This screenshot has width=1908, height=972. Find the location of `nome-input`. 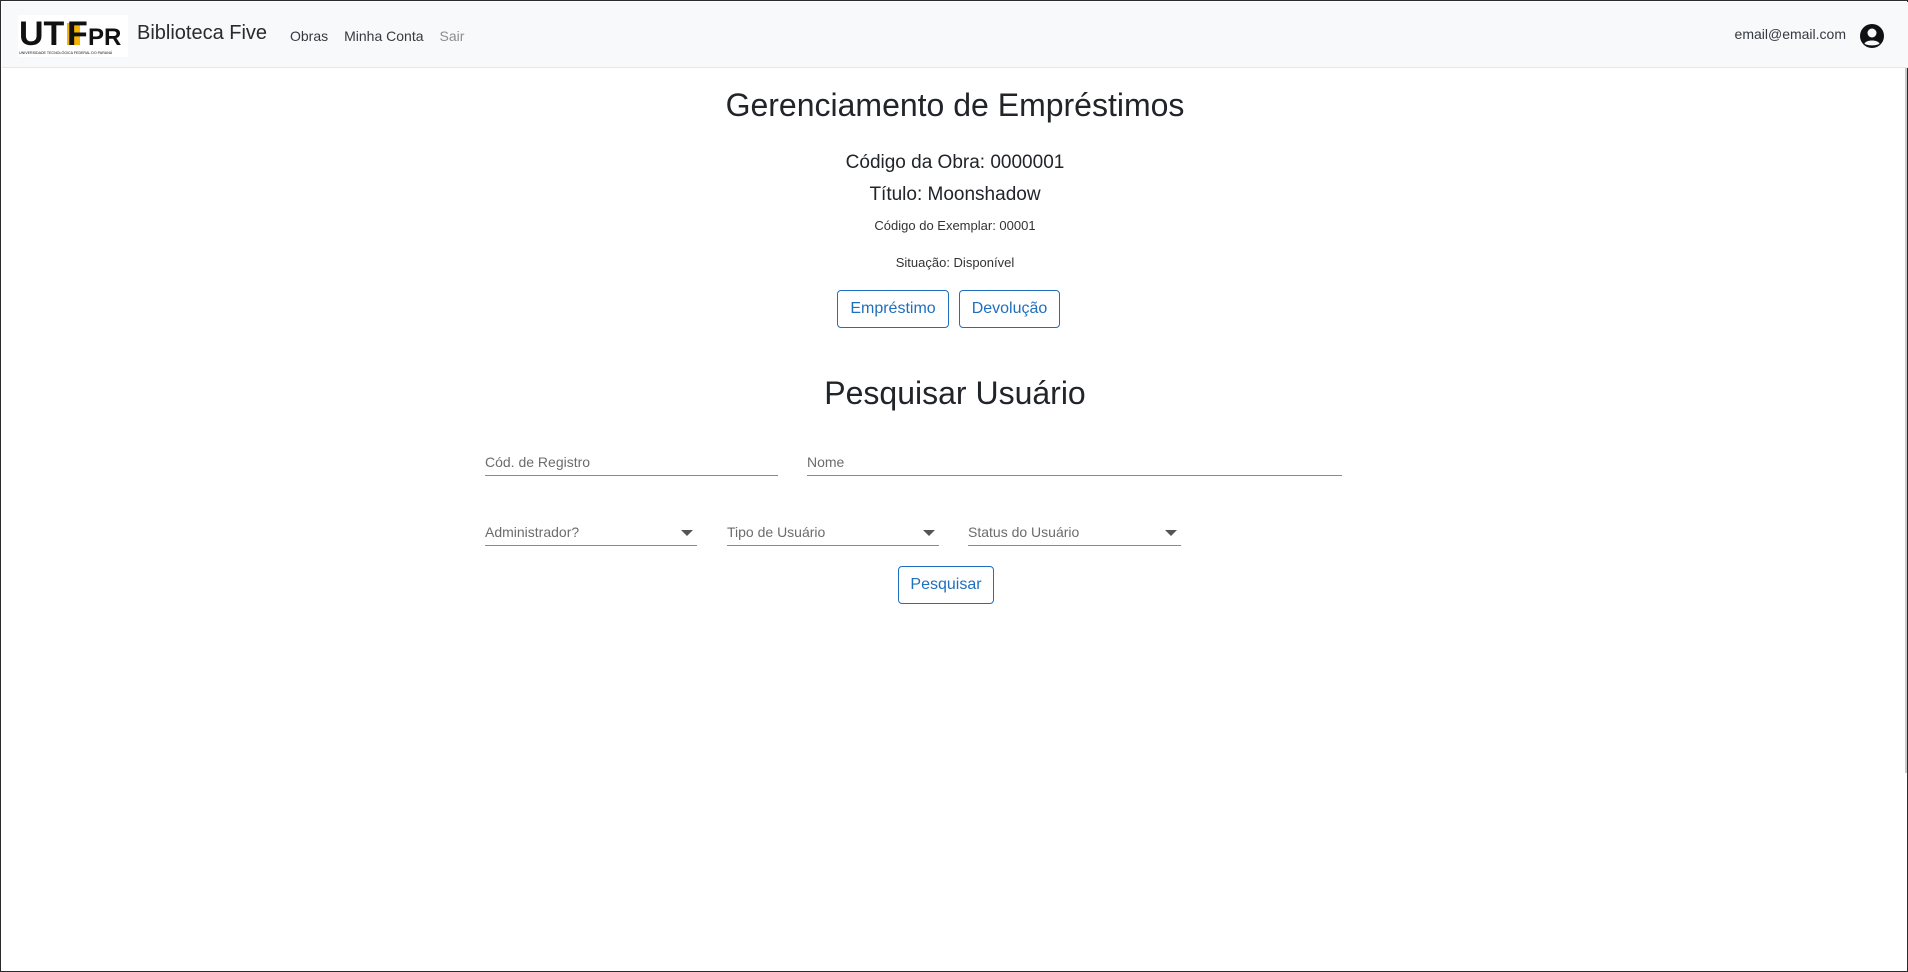

nome-input is located at coordinates (1074, 460).